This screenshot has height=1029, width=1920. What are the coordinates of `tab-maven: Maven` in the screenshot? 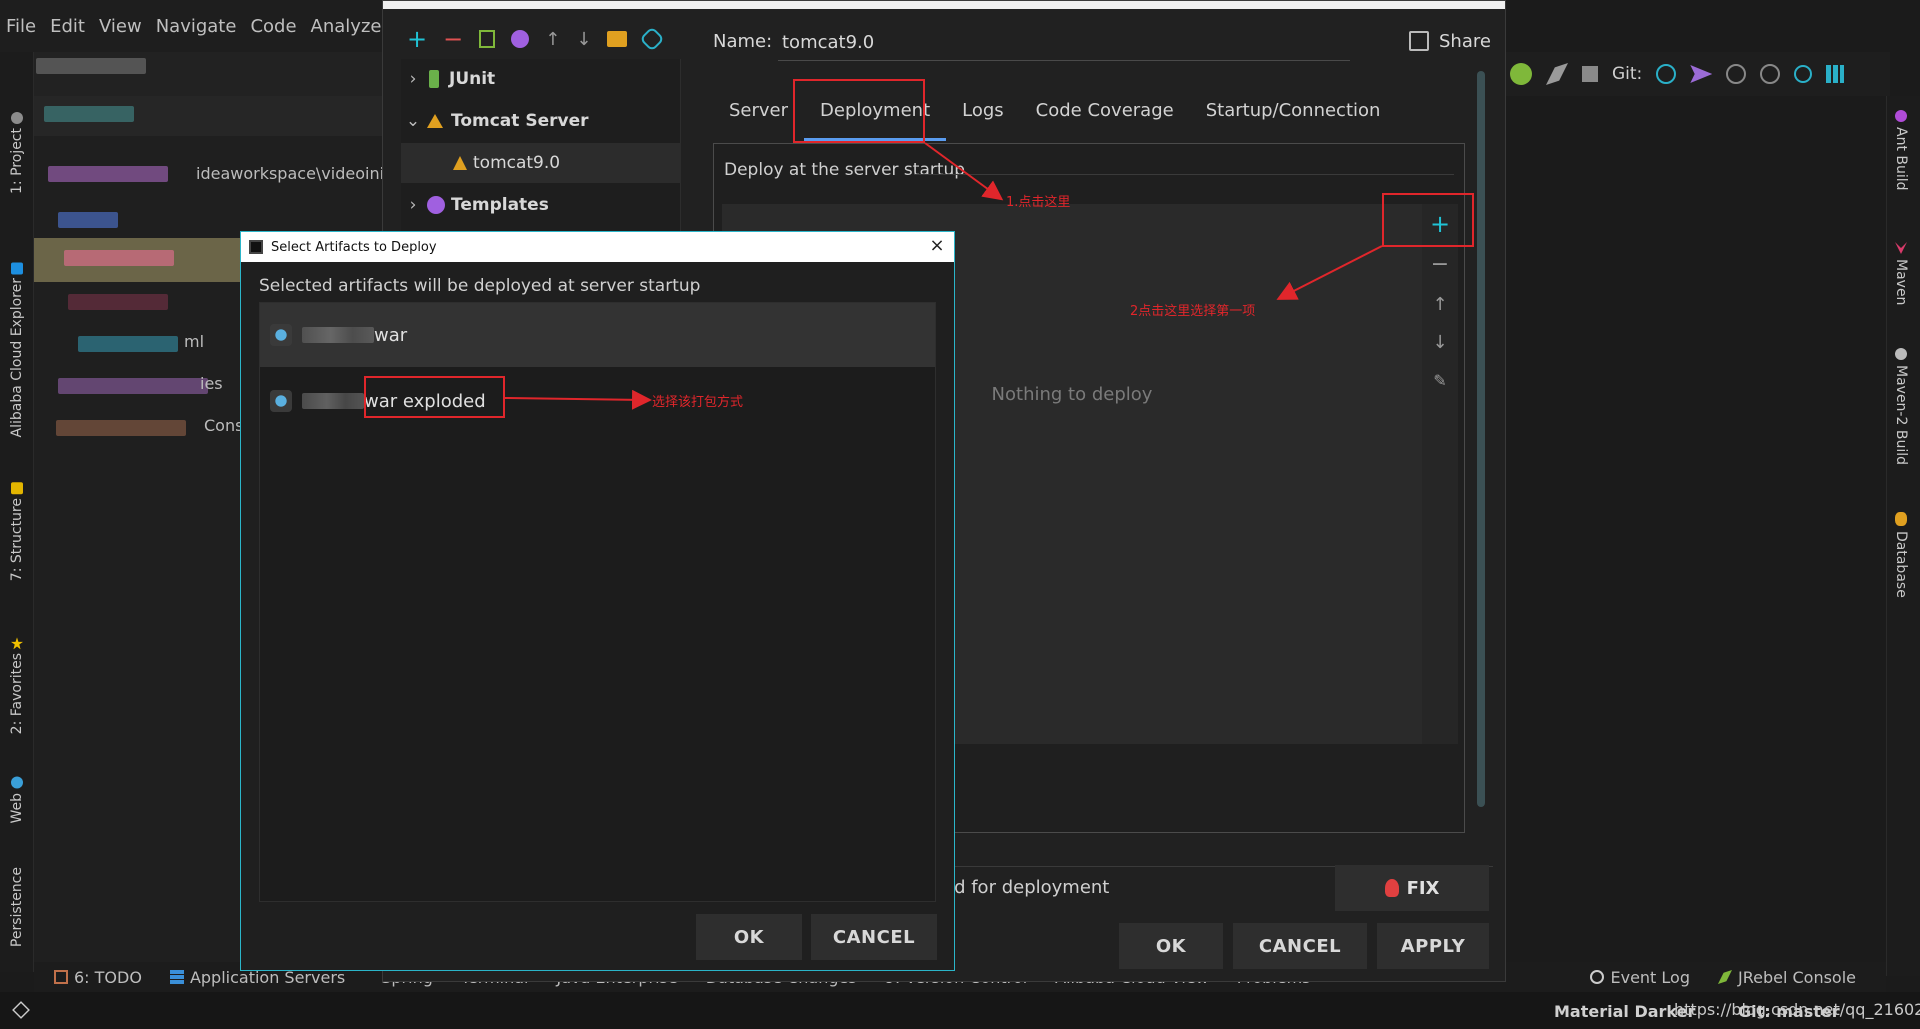 It's located at (1901, 273).